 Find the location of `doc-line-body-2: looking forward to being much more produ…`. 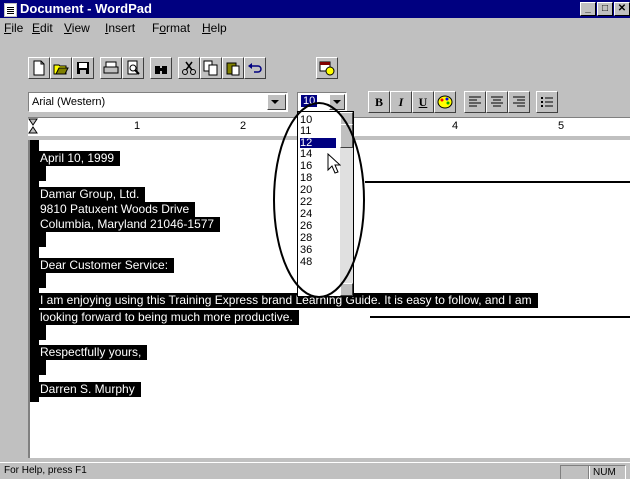

doc-line-body-2: looking forward to being much more produ… is located at coordinates (168, 317).